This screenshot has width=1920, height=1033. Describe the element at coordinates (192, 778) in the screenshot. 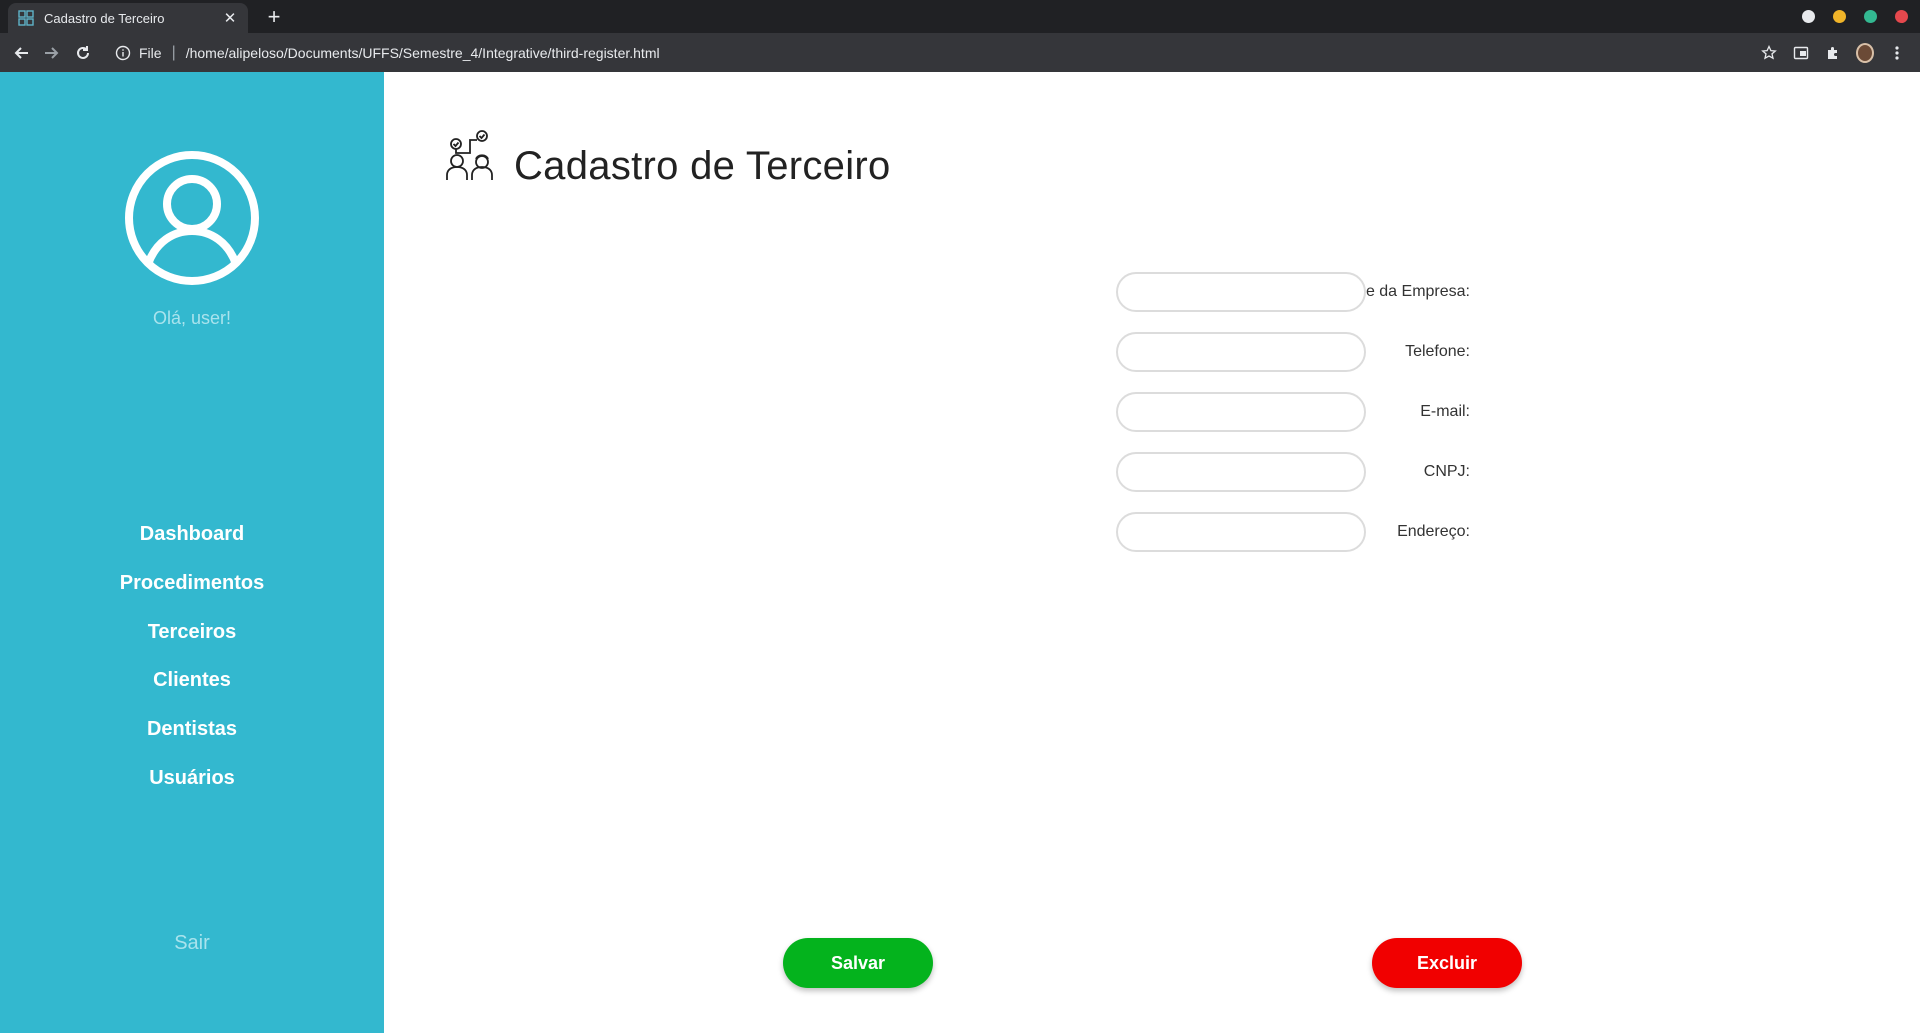

I see `sidebar-item-usuarios: Usuários` at that location.